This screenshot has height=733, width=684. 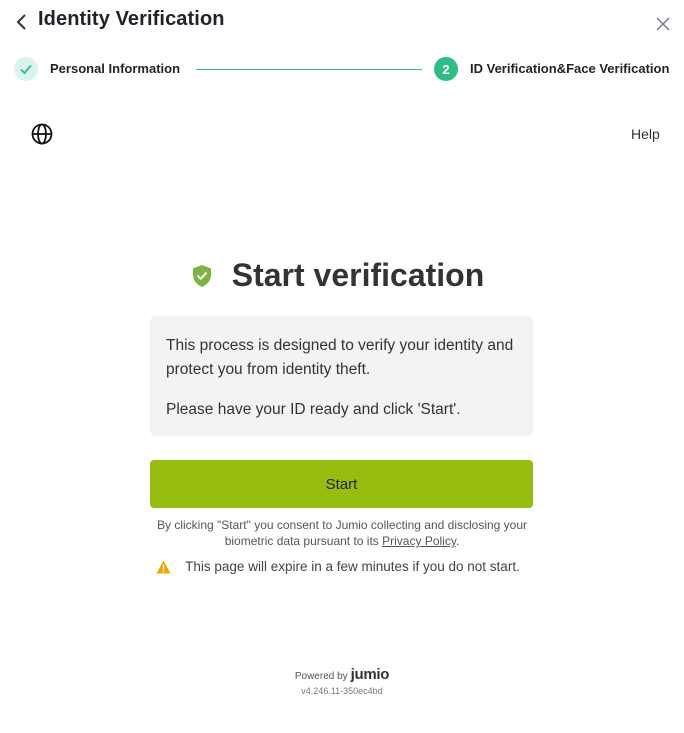 I want to click on version-text: v4.246.11-350ec4bd, so click(x=342, y=691).